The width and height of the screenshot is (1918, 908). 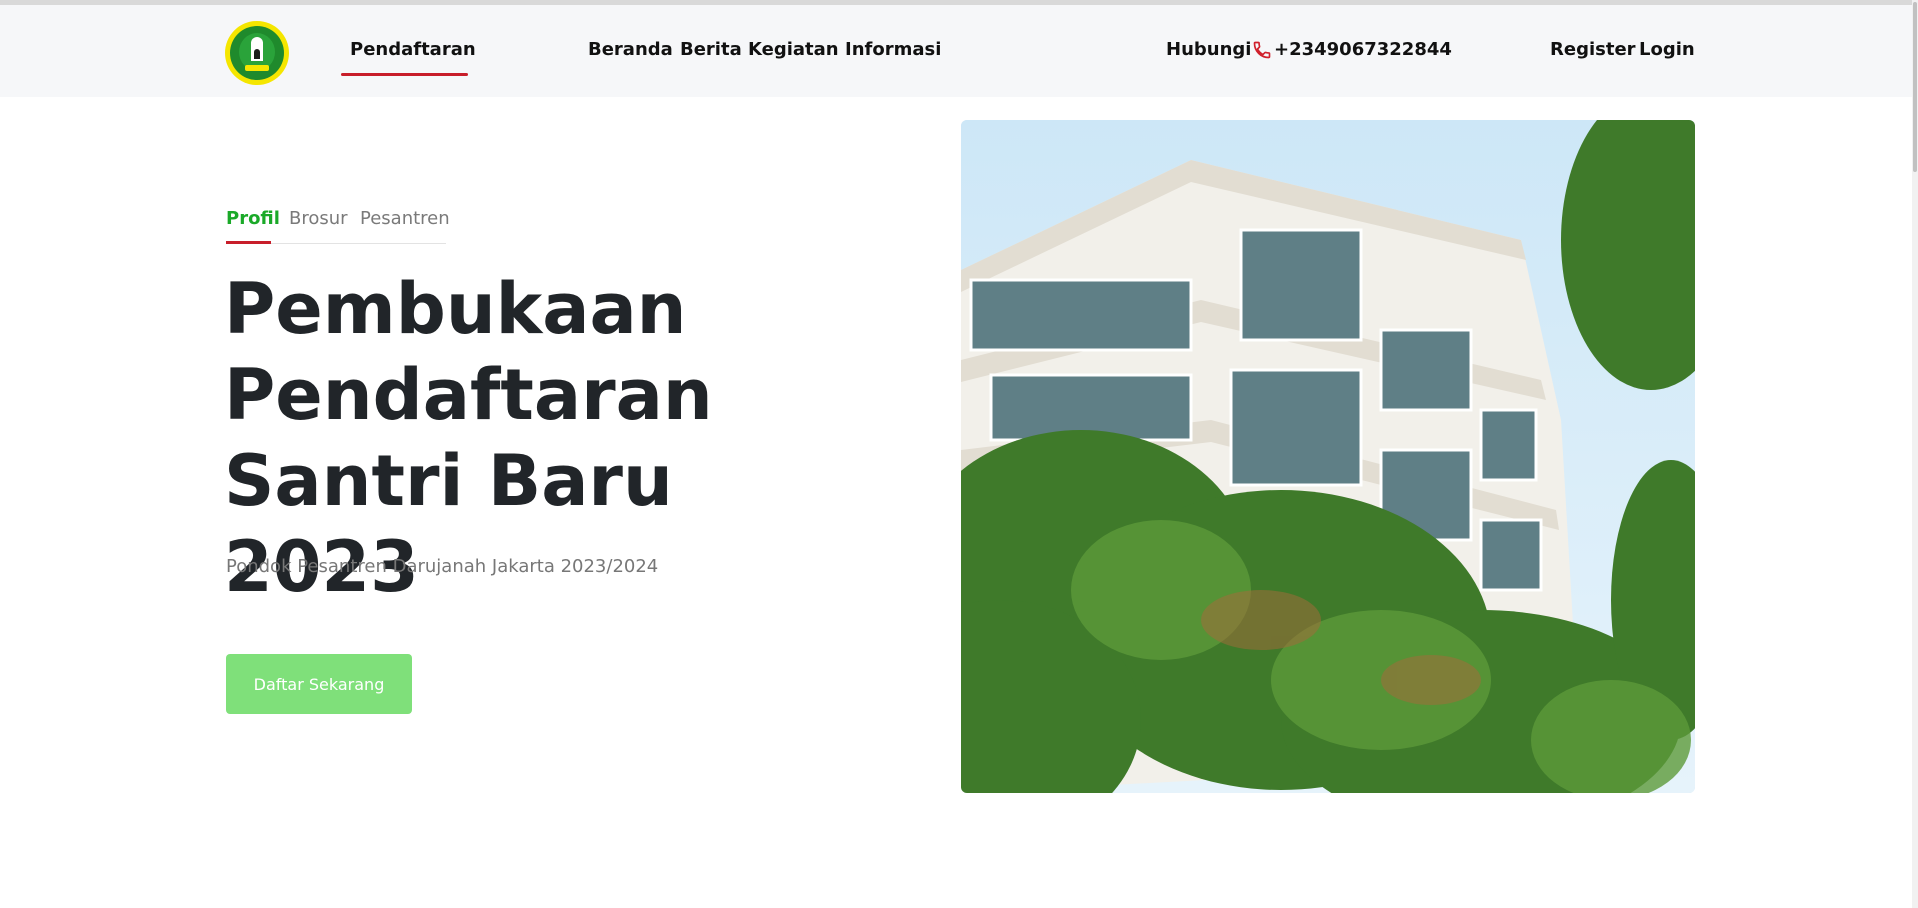 I want to click on headline-line-3: Santri Baru 2023, so click(x=448, y=524).